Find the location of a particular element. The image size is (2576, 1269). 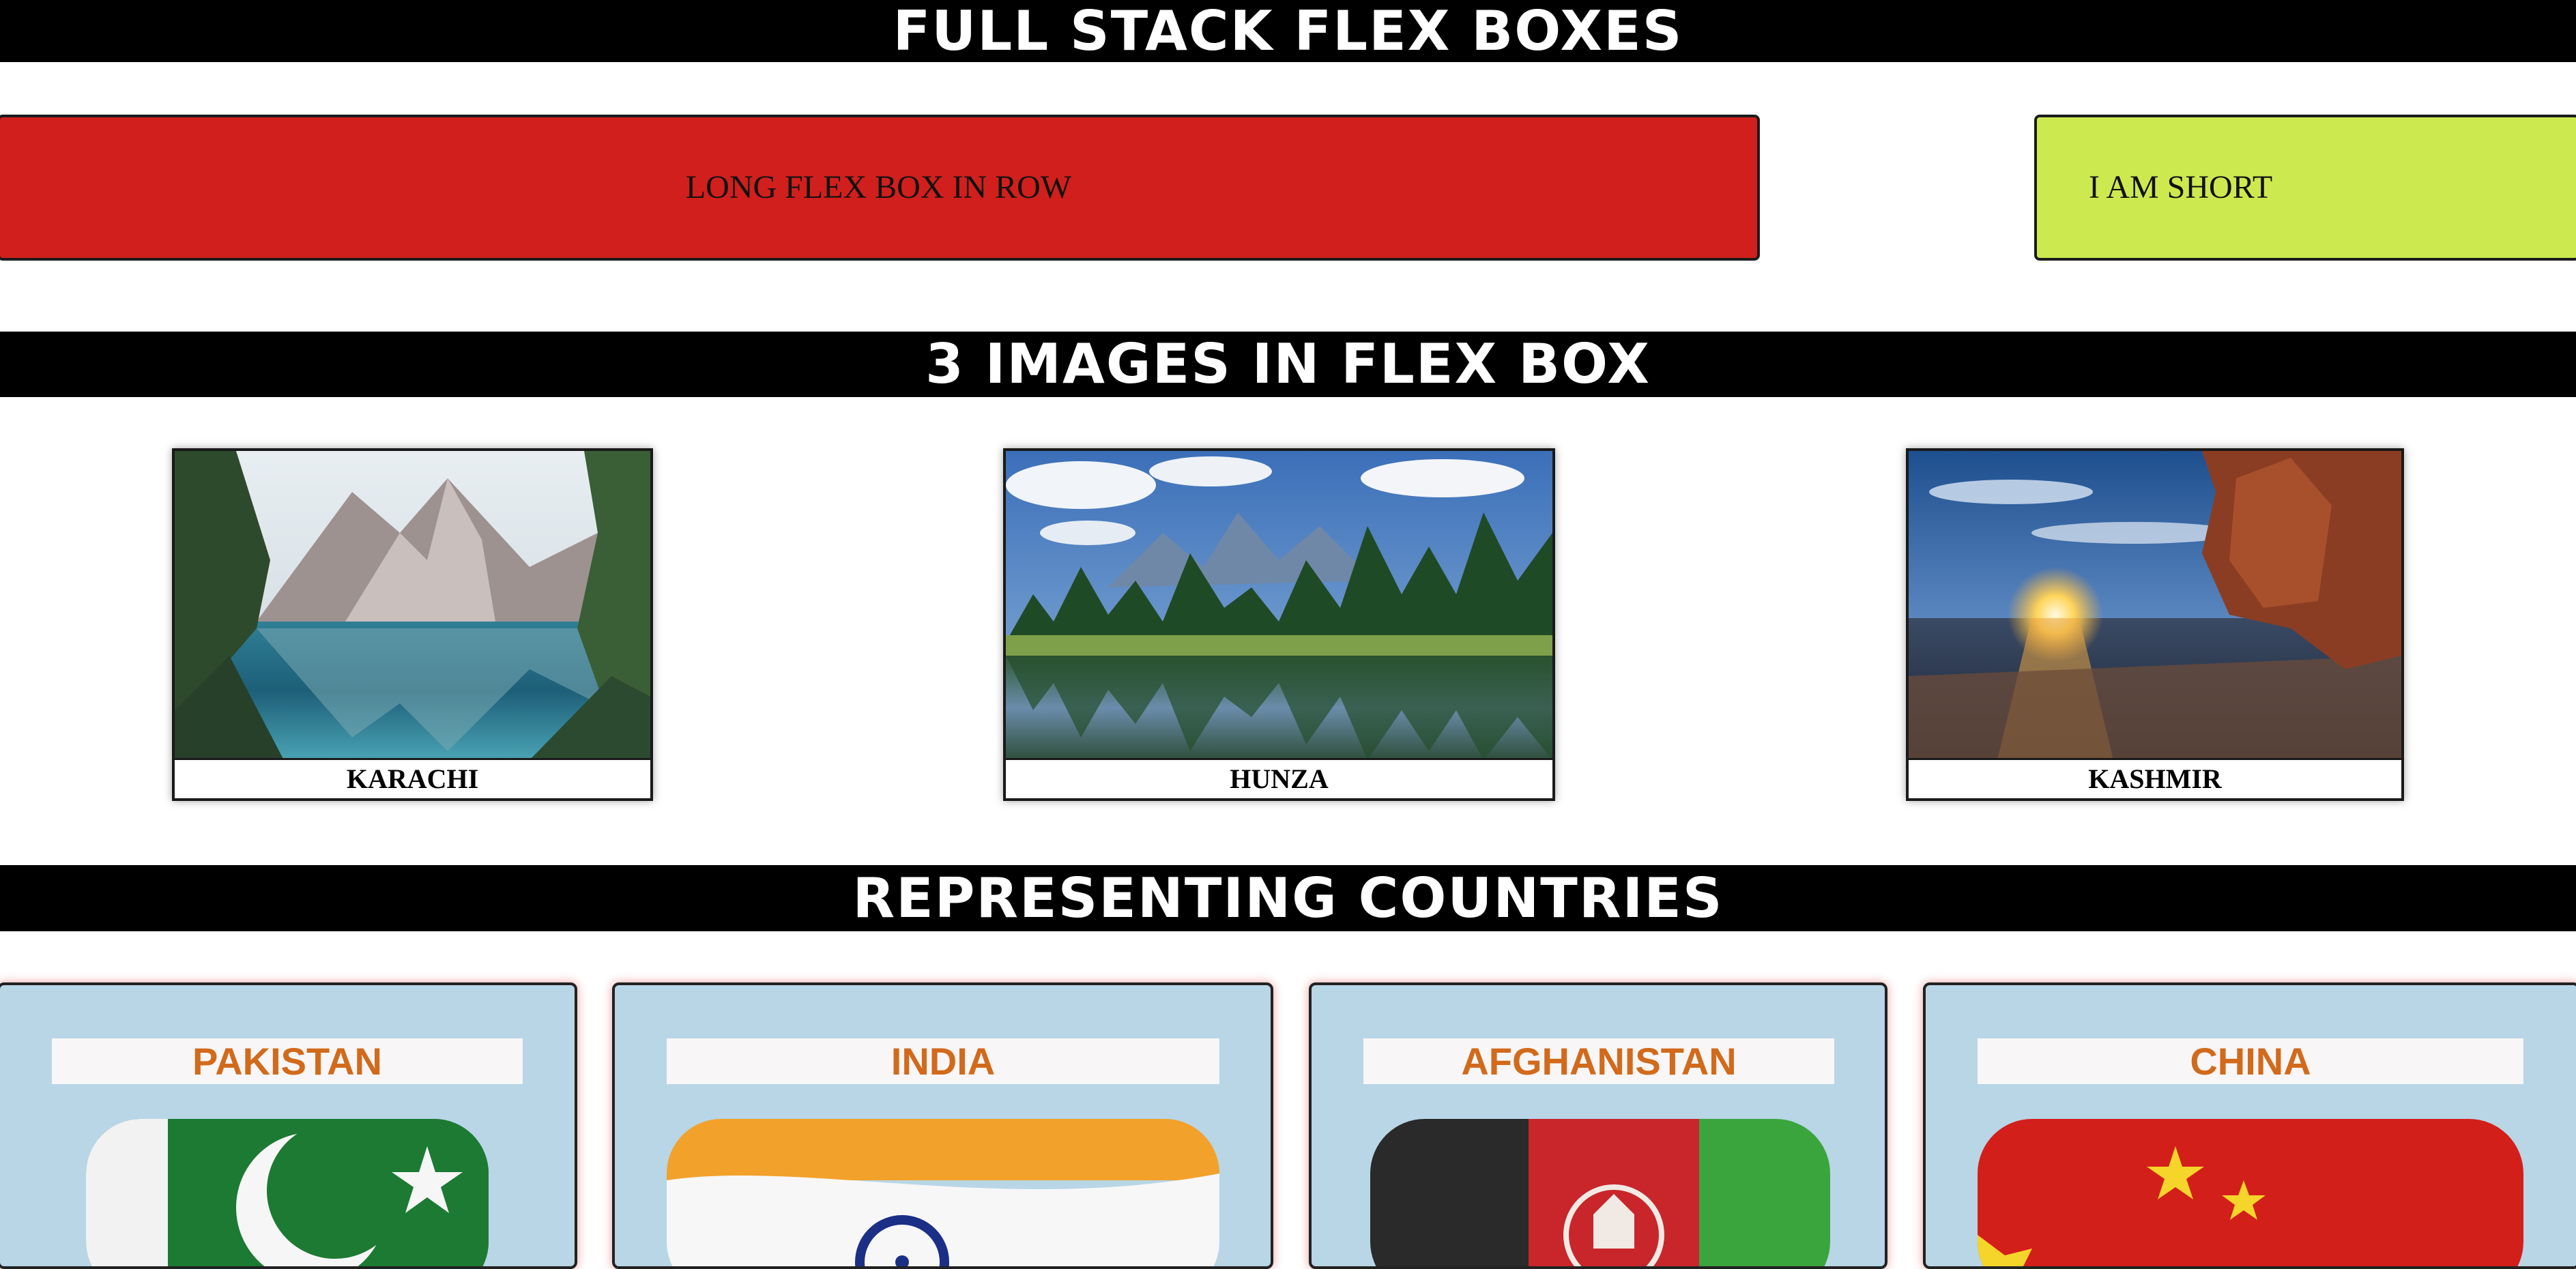

photo-caption: KASHMIR is located at coordinates (2155, 778).